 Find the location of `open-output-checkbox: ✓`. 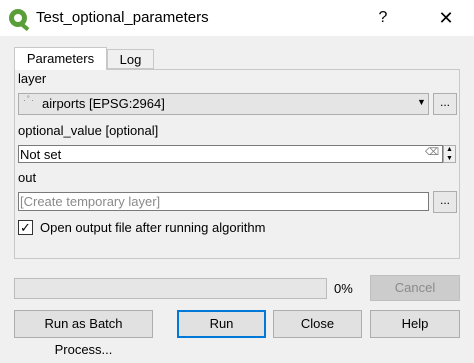

open-output-checkbox: ✓ is located at coordinates (25, 227).